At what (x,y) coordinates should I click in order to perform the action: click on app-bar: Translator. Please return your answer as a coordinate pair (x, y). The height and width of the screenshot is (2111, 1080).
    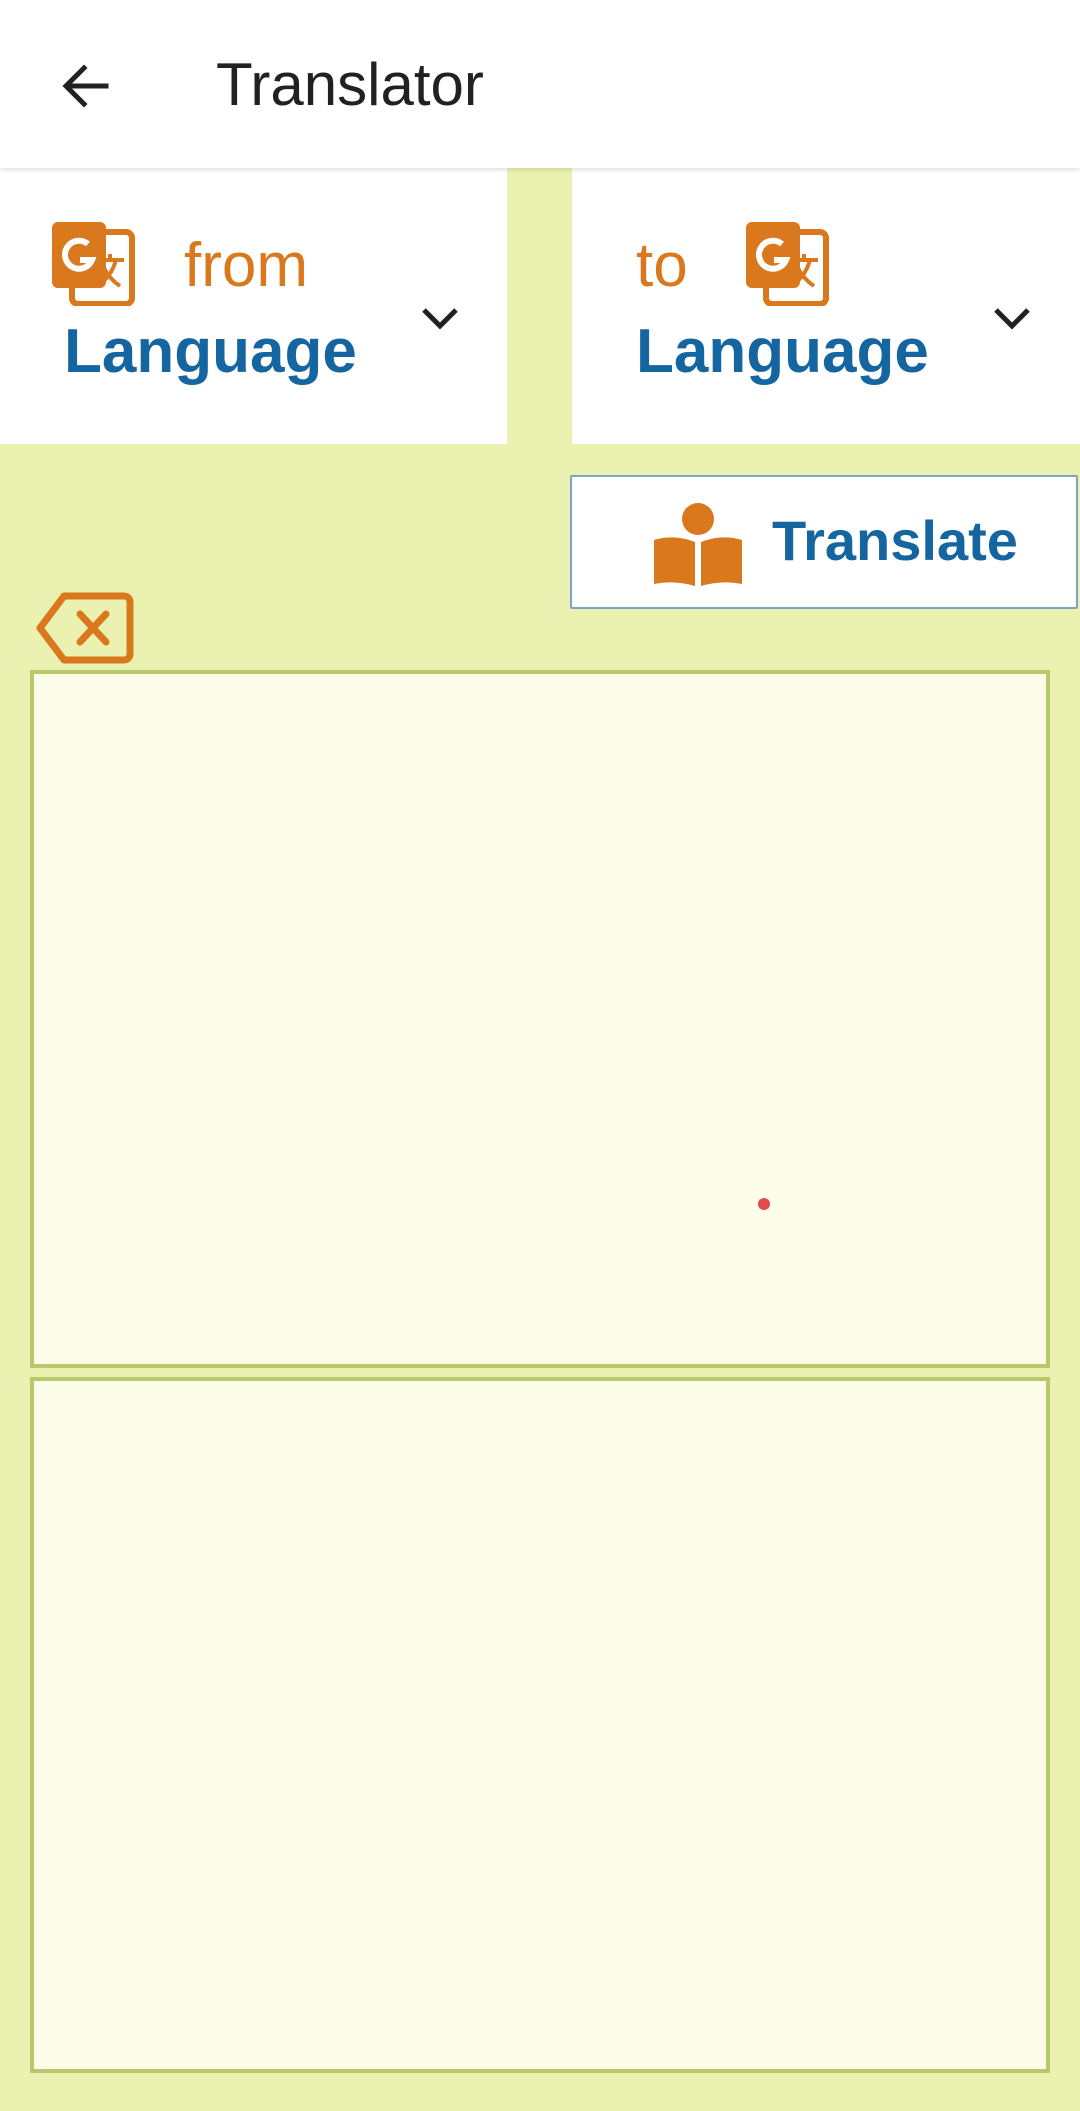
    Looking at the image, I should click on (540, 84).